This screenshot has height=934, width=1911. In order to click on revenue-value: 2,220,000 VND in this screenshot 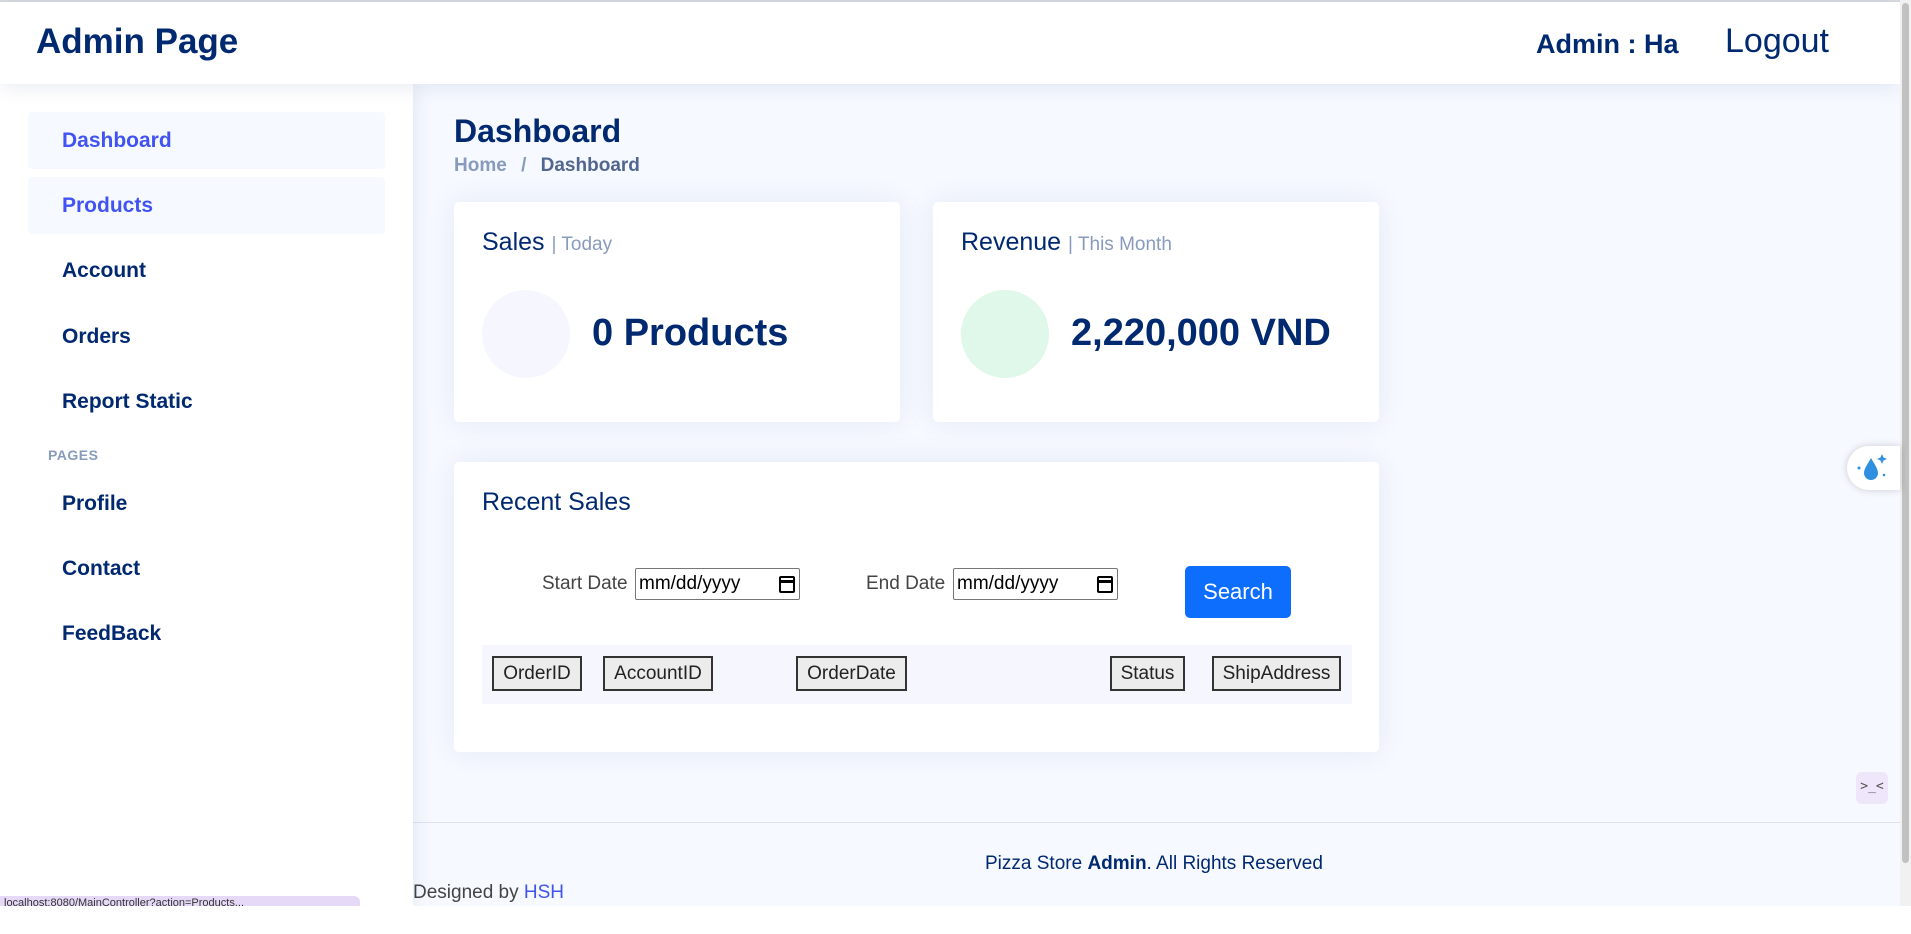, I will do `click(1201, 333)`.